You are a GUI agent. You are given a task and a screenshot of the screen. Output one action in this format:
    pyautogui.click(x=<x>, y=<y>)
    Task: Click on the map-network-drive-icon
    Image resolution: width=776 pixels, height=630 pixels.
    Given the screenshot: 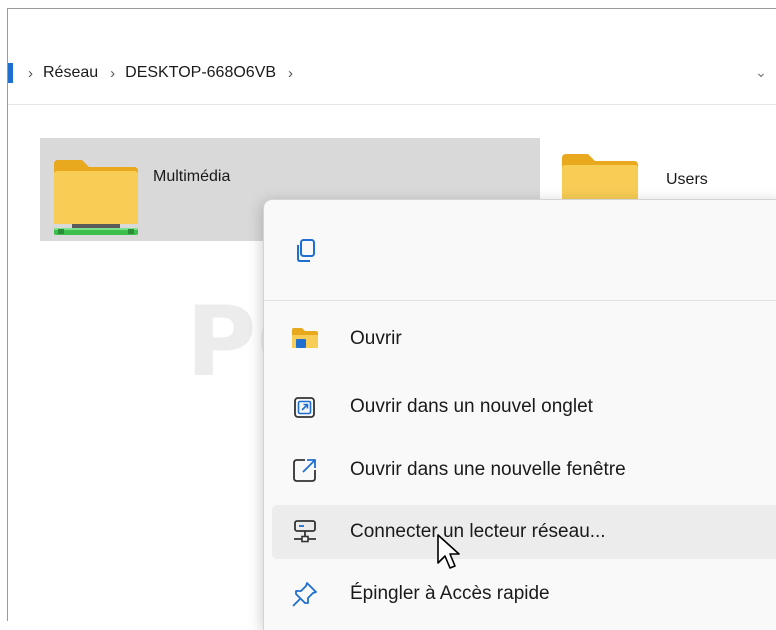 What is the action you would take?
    pyautogui.click(x=305, y=532)
    